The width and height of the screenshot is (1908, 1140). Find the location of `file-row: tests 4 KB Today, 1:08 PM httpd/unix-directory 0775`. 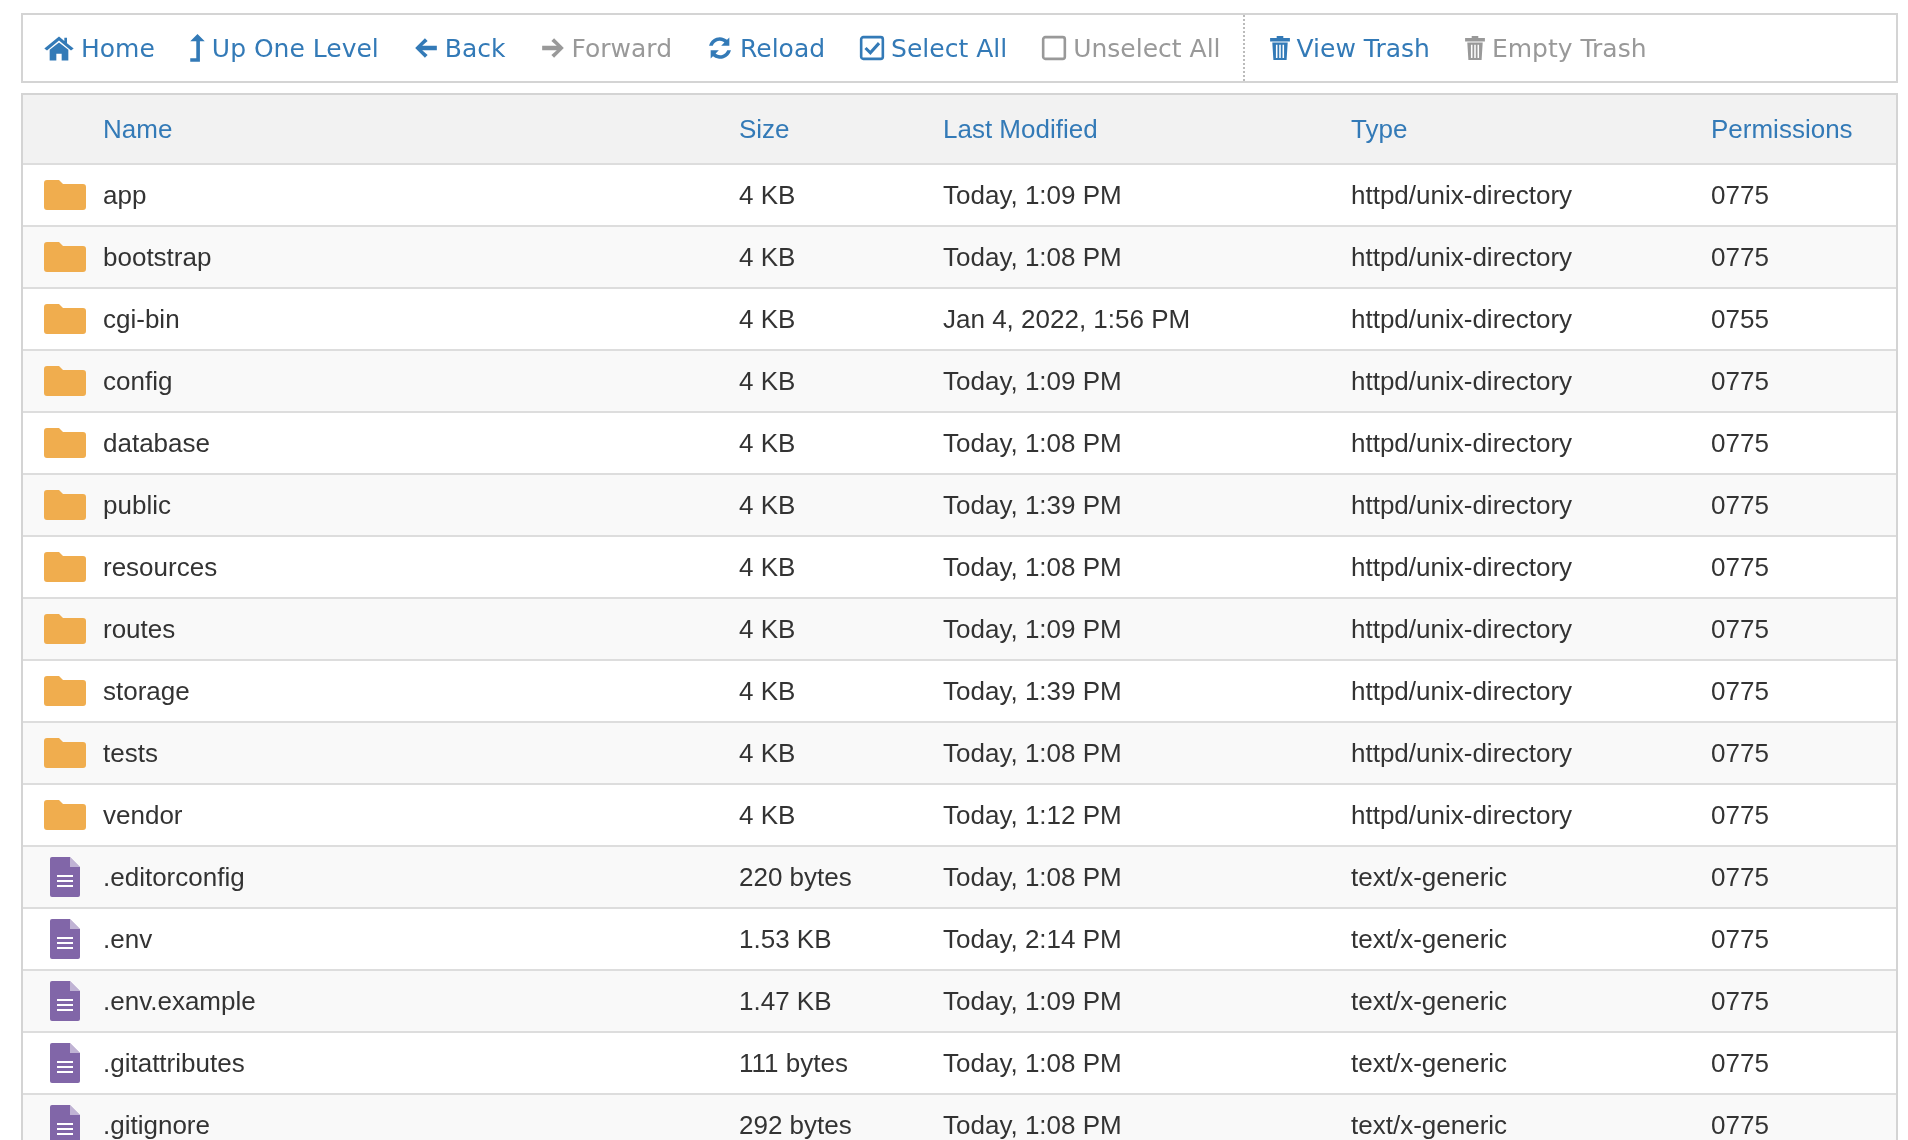

file-row: tests 4 KB Today, 1:08 PM httpd/unix-directory 0775 is located at coordinates (959, 752).